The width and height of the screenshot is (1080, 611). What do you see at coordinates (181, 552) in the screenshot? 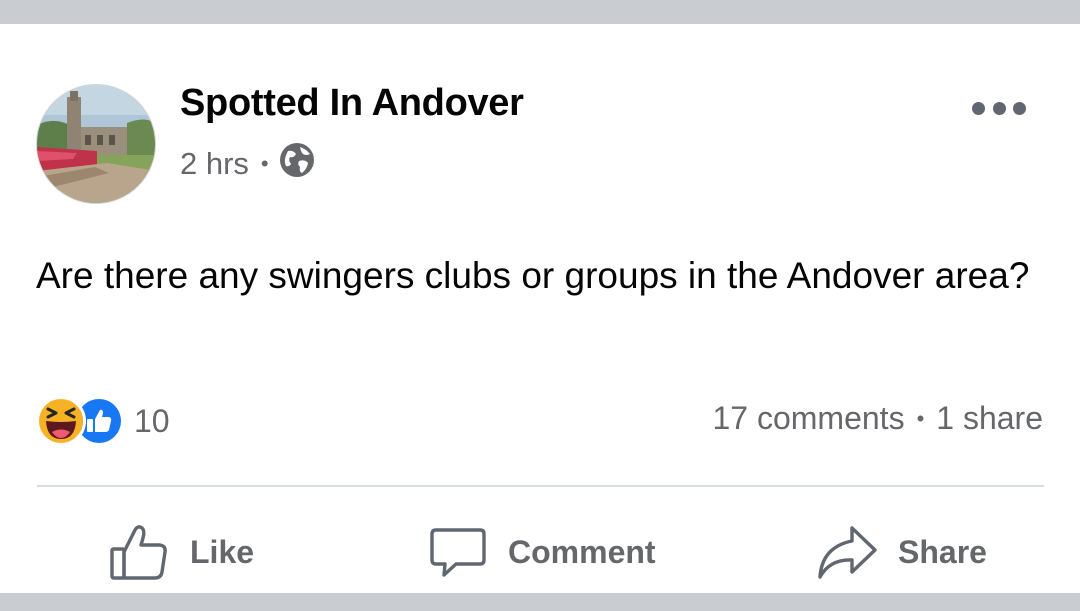
I see `like-button: Like` at bounding box center [181, 552].